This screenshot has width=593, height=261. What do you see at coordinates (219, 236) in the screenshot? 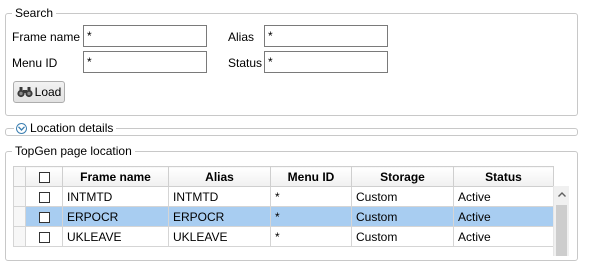
I see `cell-alias: UKLEAVE` at bounding box center [219, 236].